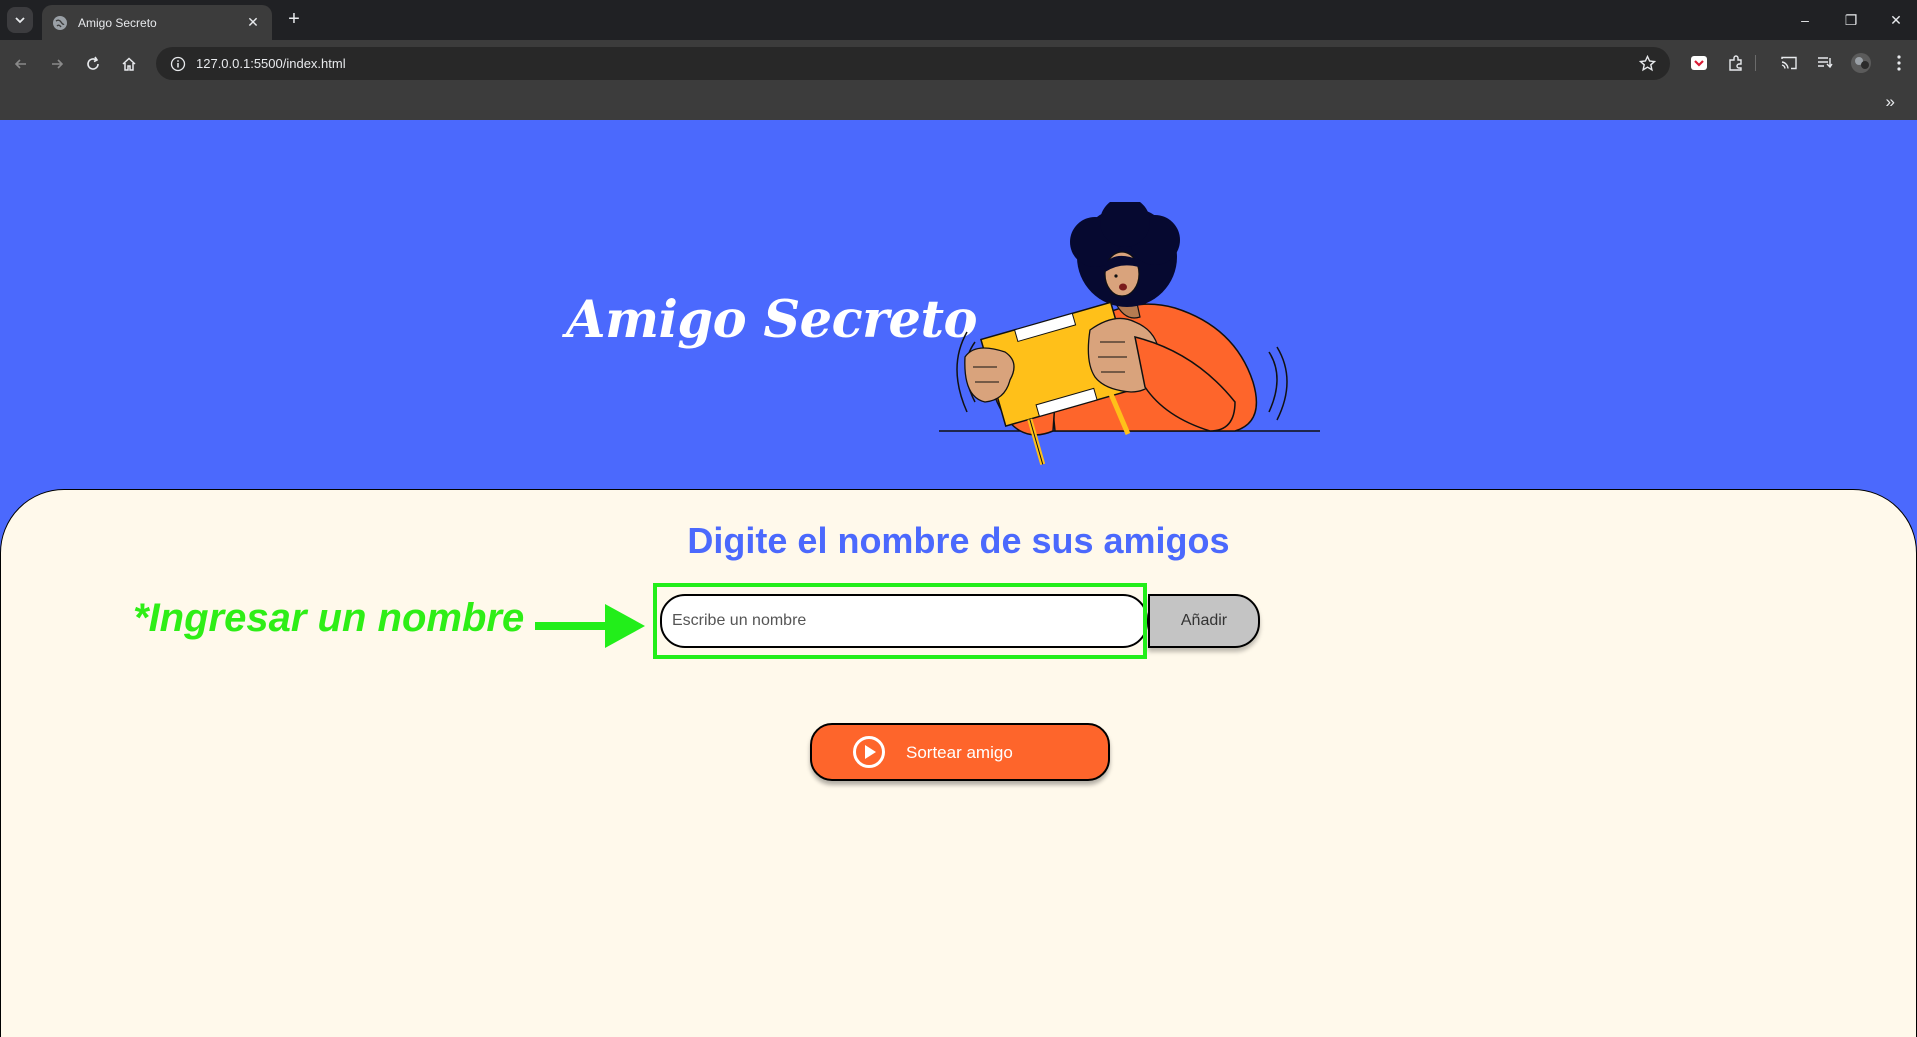 The width and height of the screenshot is (1917, 1037). What do you see at coordinates (772, 320) in the screenshot?
I see `page-title: Amigo Secreto` at bounding box center [772, 320].